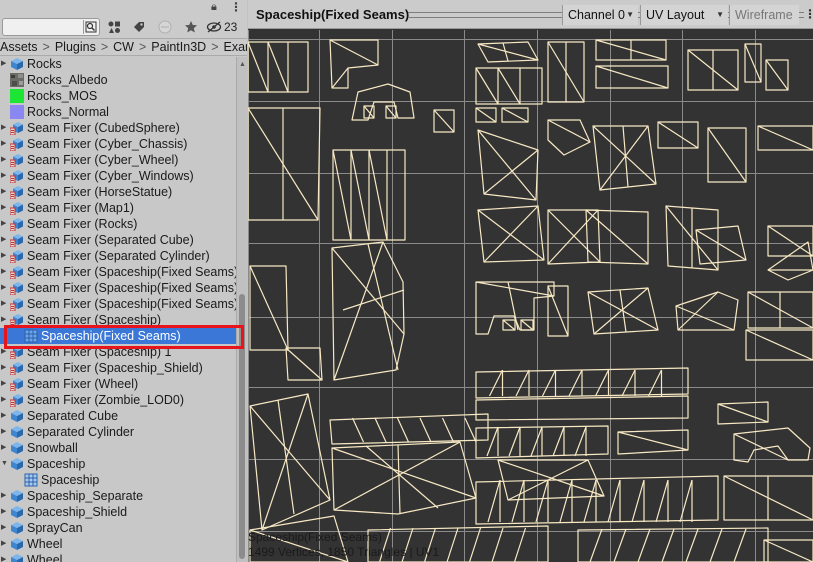 This screenshot has height=562, width=813. What do you see at coordinates (118, 80) in the screenshot?
I see `list-item: Rocks_Albedo` at bounding box center [118, 80].